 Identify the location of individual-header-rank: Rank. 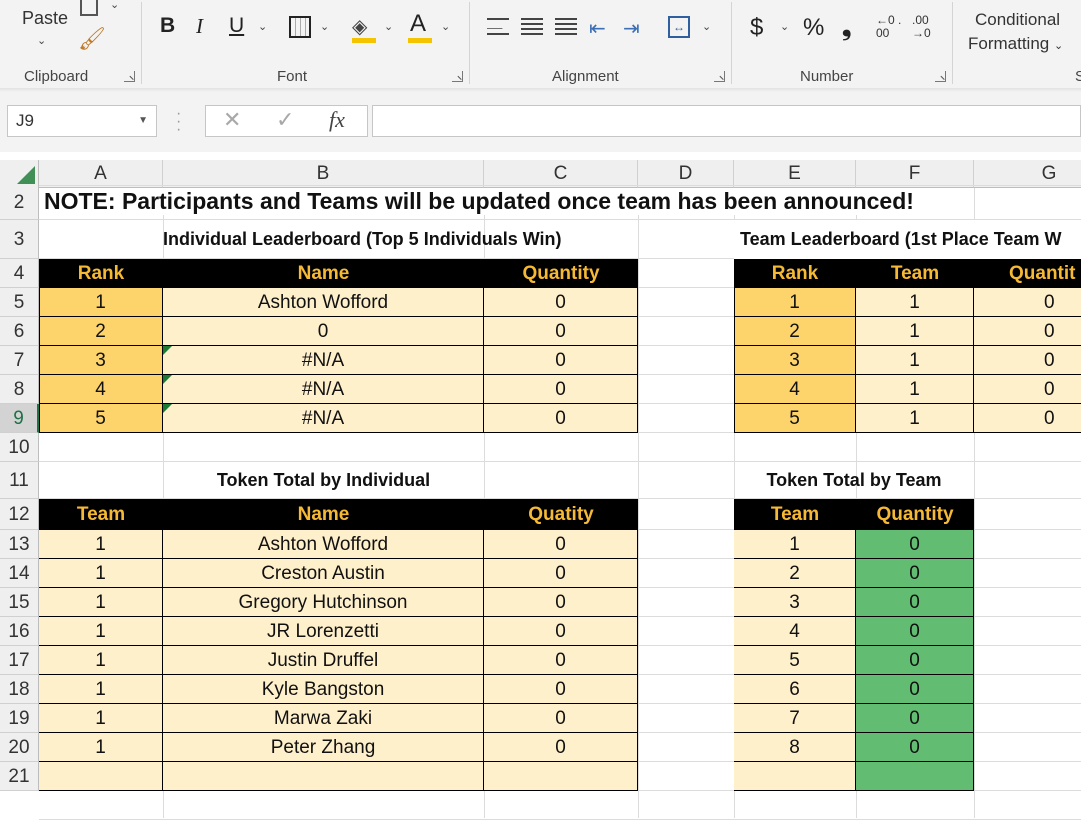
(101, 273).